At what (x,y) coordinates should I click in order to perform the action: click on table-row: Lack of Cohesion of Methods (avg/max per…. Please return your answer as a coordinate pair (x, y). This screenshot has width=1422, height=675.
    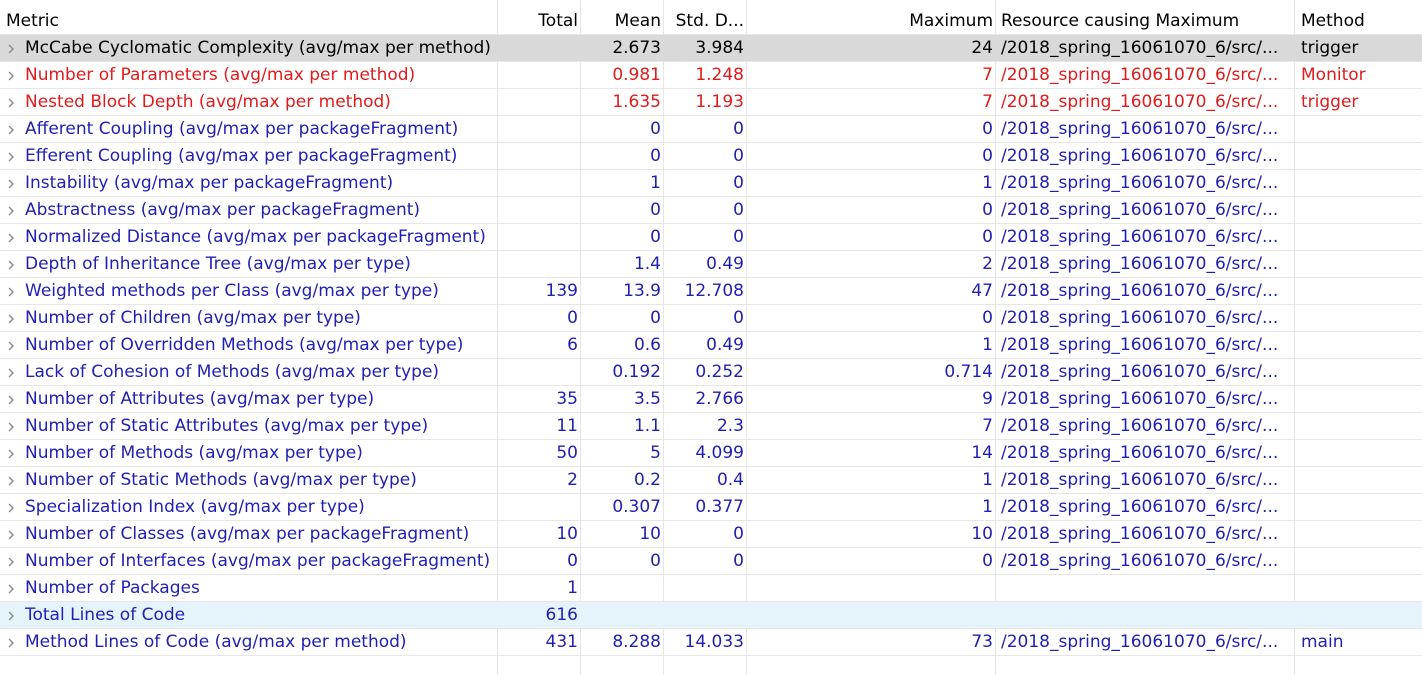
    Looking at the image, I should click on (711, 372).